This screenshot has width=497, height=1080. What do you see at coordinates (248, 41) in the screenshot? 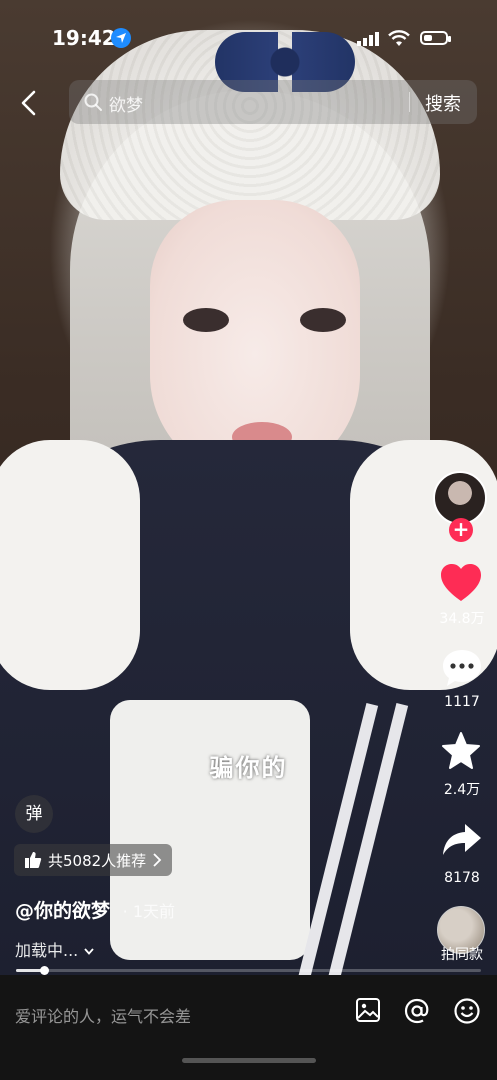
I see `status-bar: 19:42` at bounding box center [248, 41].